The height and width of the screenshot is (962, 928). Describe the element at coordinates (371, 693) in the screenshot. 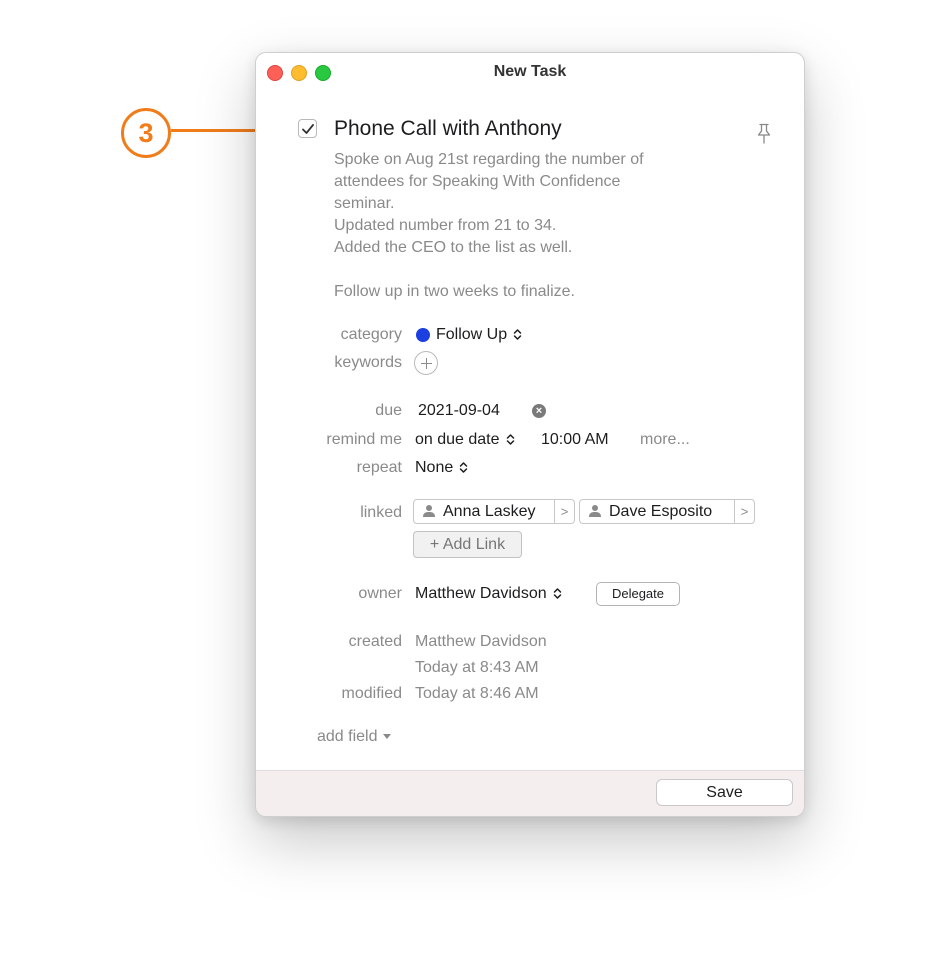

I see `modified-label: modified` at that location.